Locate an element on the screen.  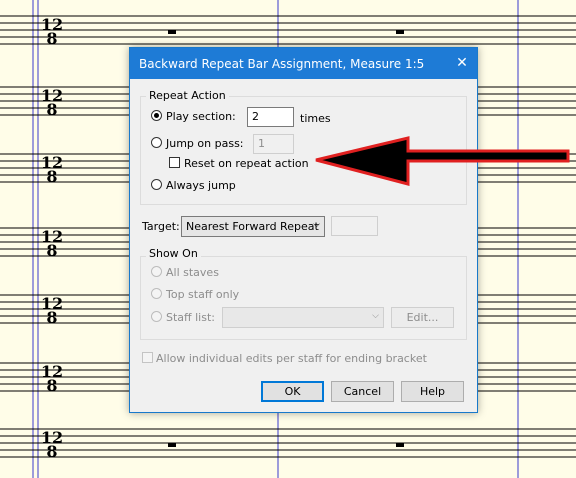
arrow-icon is located at coordinates (442, 161).